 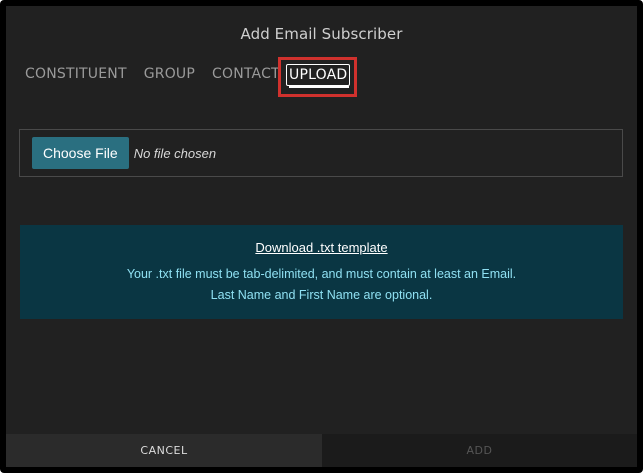 What do you see at coordinates (321, 34) in the screenshot?
I see `dialog-title: Add Email Subscriber` at bounding box center [321, 34].